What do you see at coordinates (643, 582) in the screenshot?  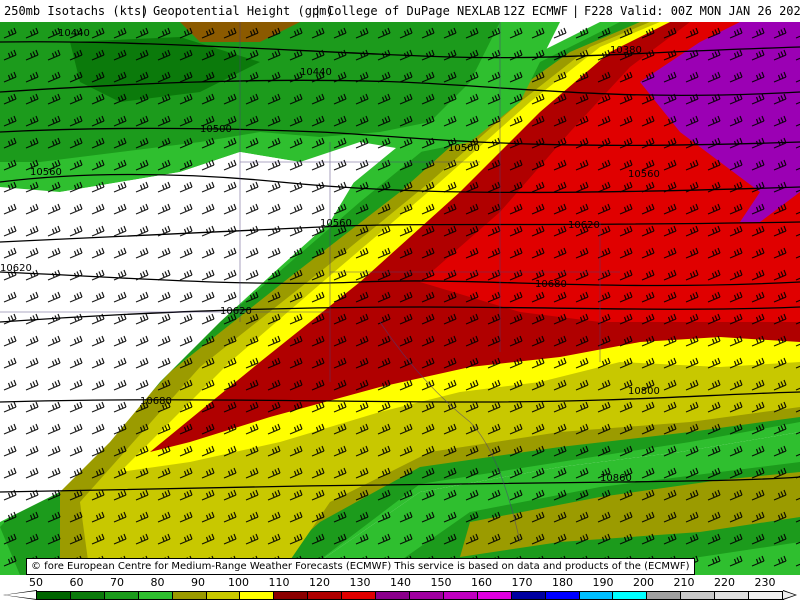 I see `colorbar-tick-label: 200` at bounding box center [643, 582].